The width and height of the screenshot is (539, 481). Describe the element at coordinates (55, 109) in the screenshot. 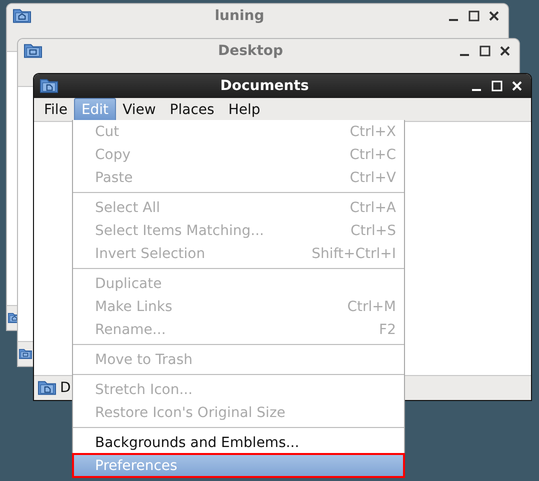

I see `menu-bar-item: File` at that location.